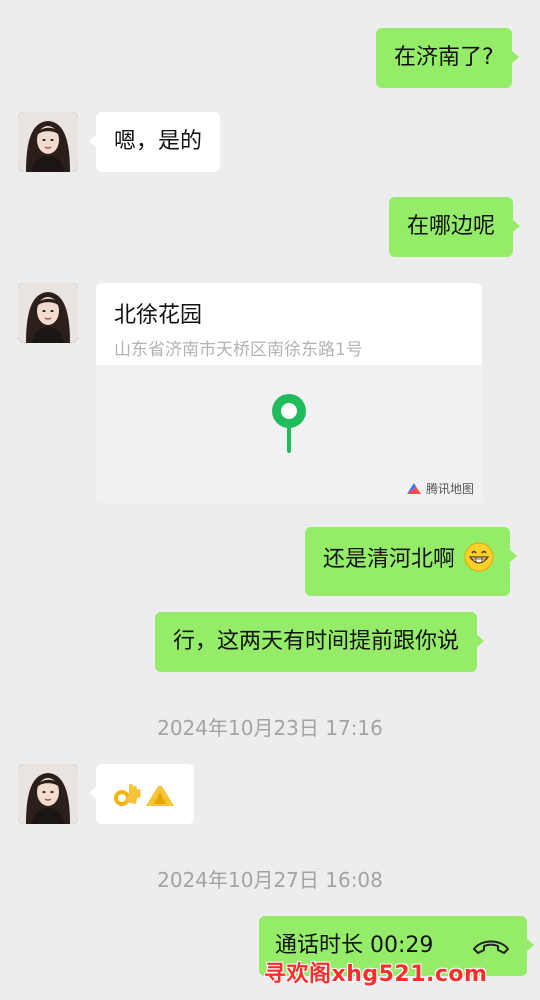  I want to click on message-text: 还是清河北啊, so click(389, 559).